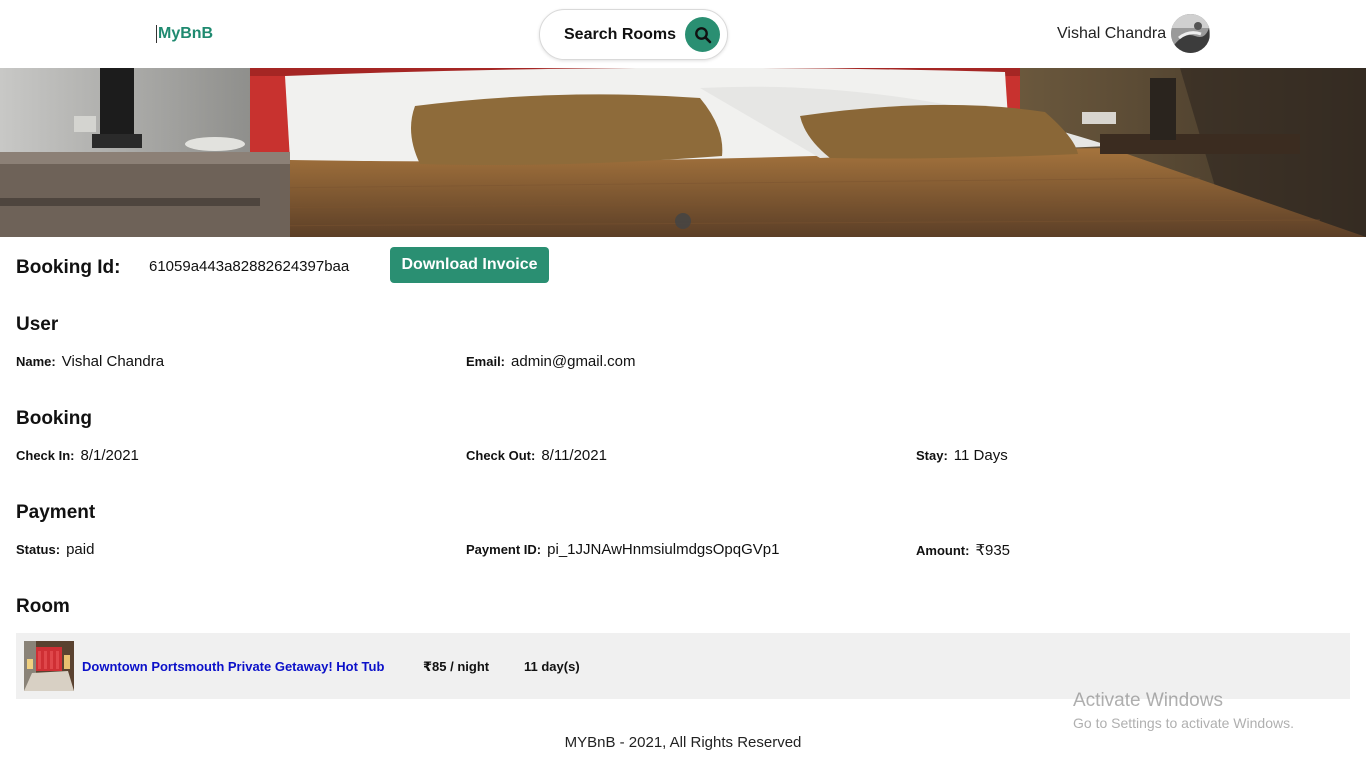  I want to click on amount-value: ₹935, so click(993, 550).